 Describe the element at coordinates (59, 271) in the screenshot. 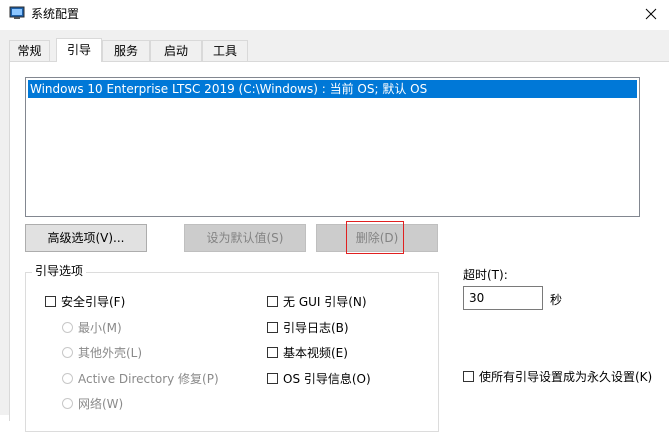

I see `boot-options-label: 引导选项` at that location.